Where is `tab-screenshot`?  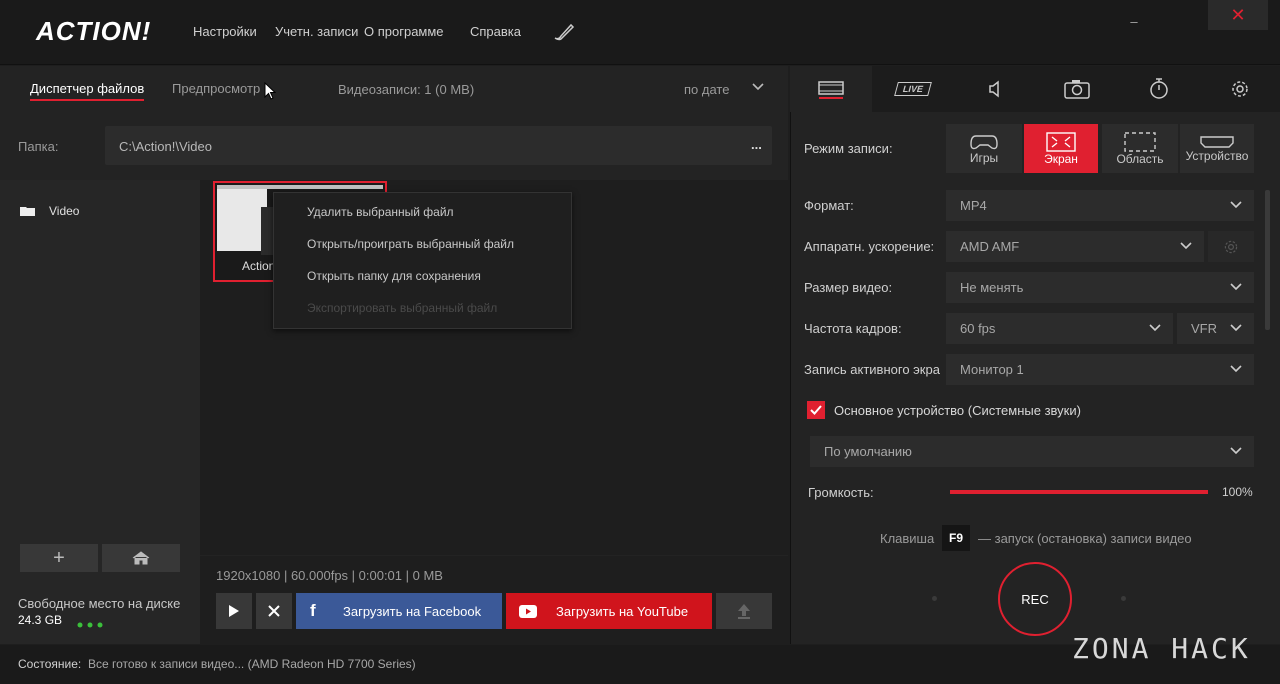
tab-screenshot is located at coordinates (1077, 89).